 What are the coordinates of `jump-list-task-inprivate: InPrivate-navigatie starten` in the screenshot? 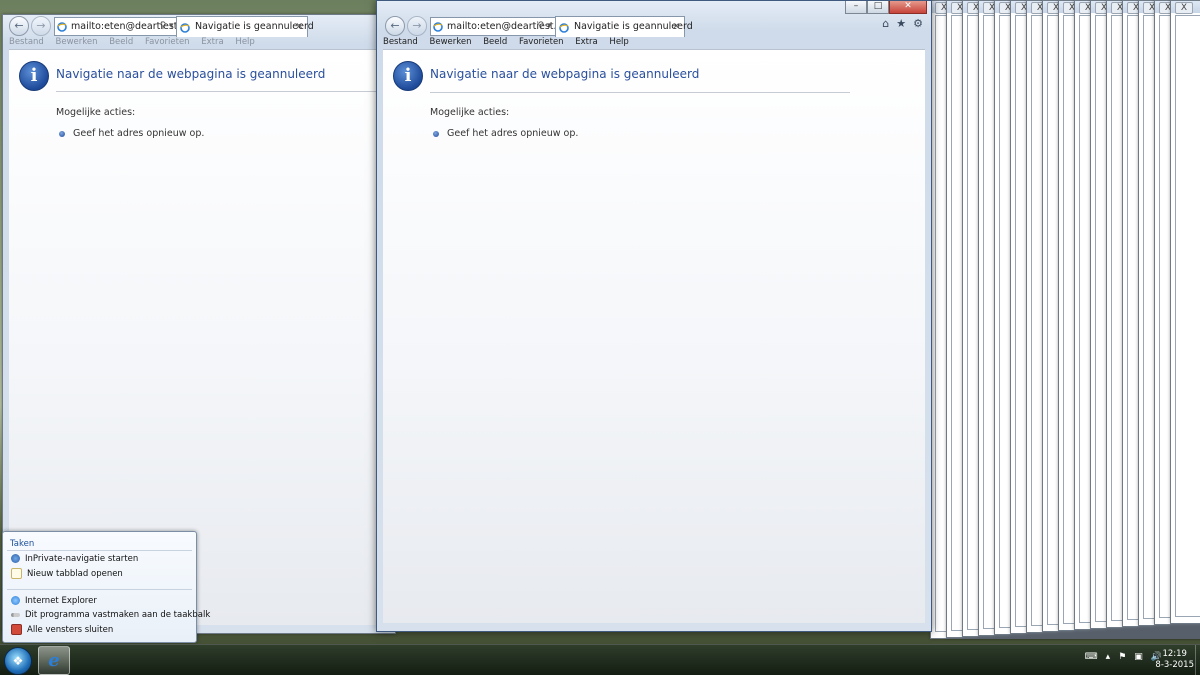 It's located at (74, 559).